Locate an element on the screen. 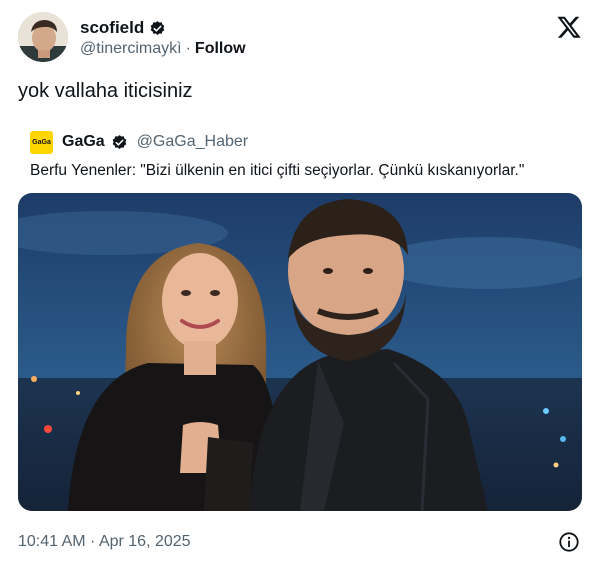 The height and width of the screenshot is (571, 600). info-icon is located at coordinates (569, 542).